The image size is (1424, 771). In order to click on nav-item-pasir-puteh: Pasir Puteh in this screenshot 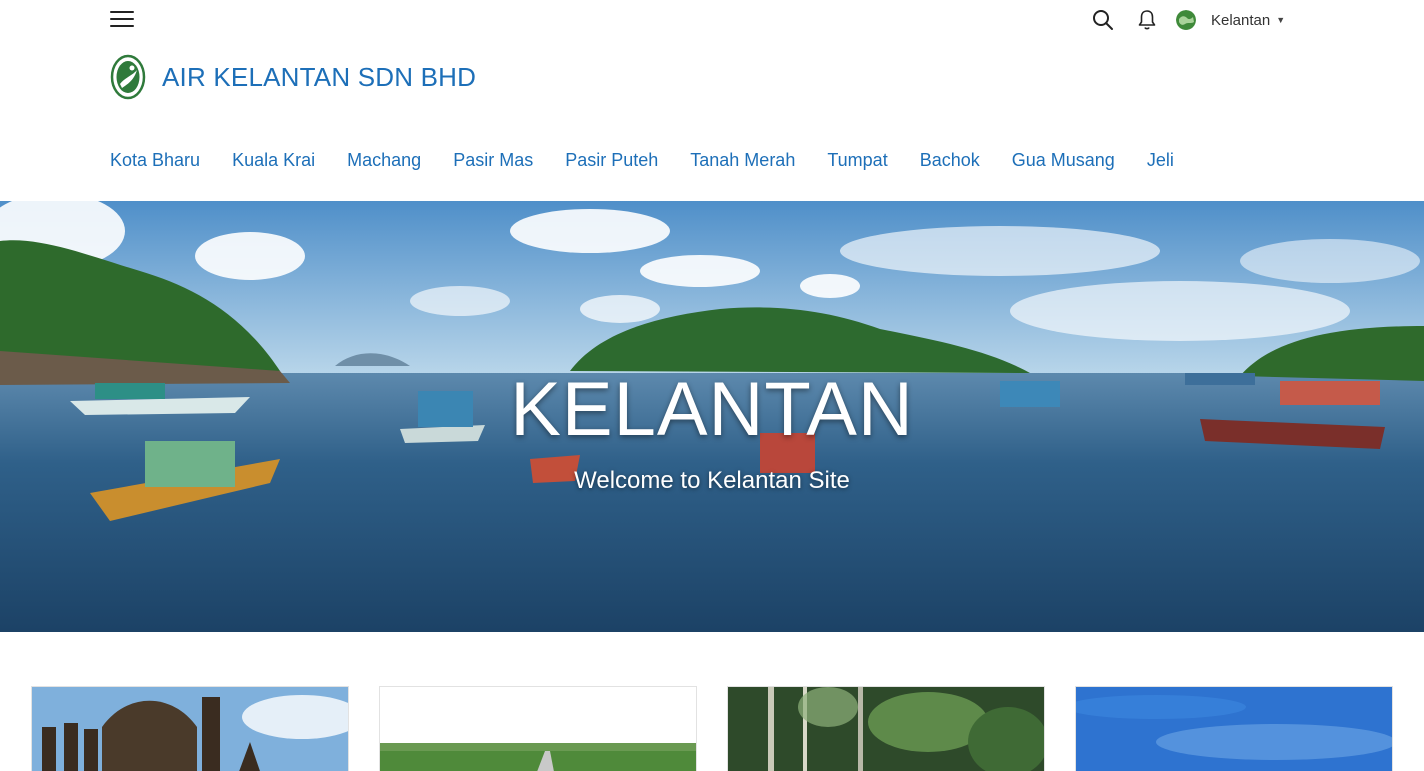, I will do `click(611, 160)`.